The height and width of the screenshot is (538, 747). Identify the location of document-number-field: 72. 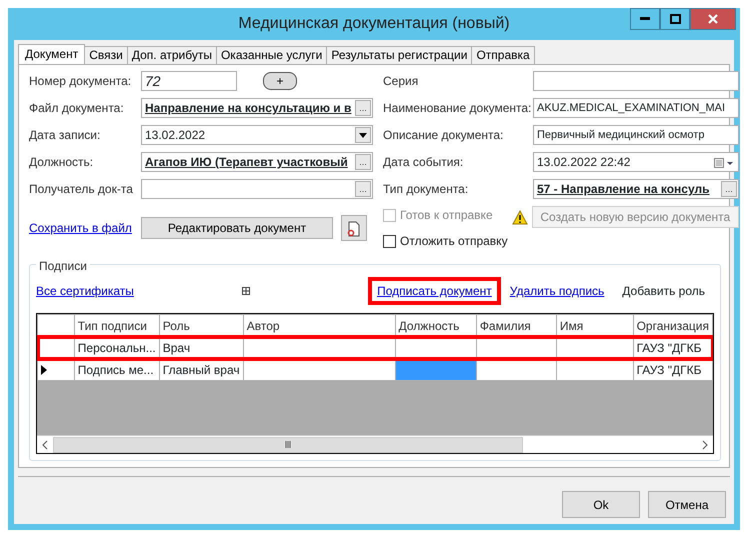
(189, 81).